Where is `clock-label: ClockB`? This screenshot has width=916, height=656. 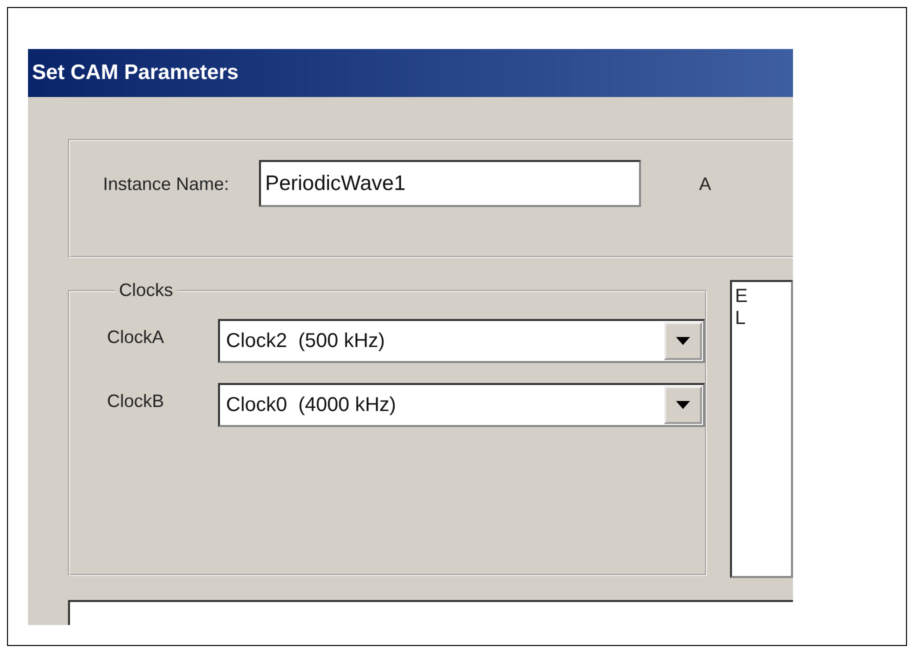 clock-label: ClockB is located at coordinates (136, 401).